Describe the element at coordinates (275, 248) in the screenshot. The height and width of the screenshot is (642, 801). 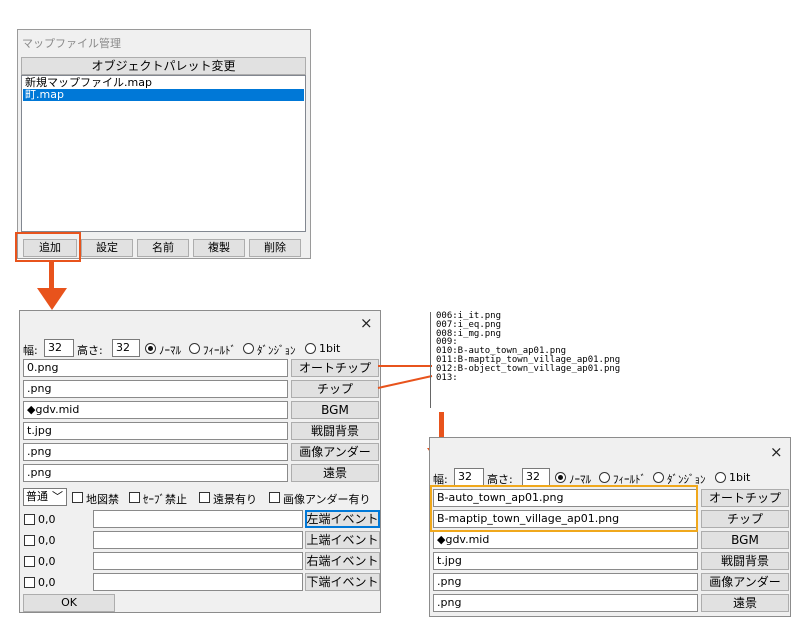
I see `delete-button: 削除` at that location.